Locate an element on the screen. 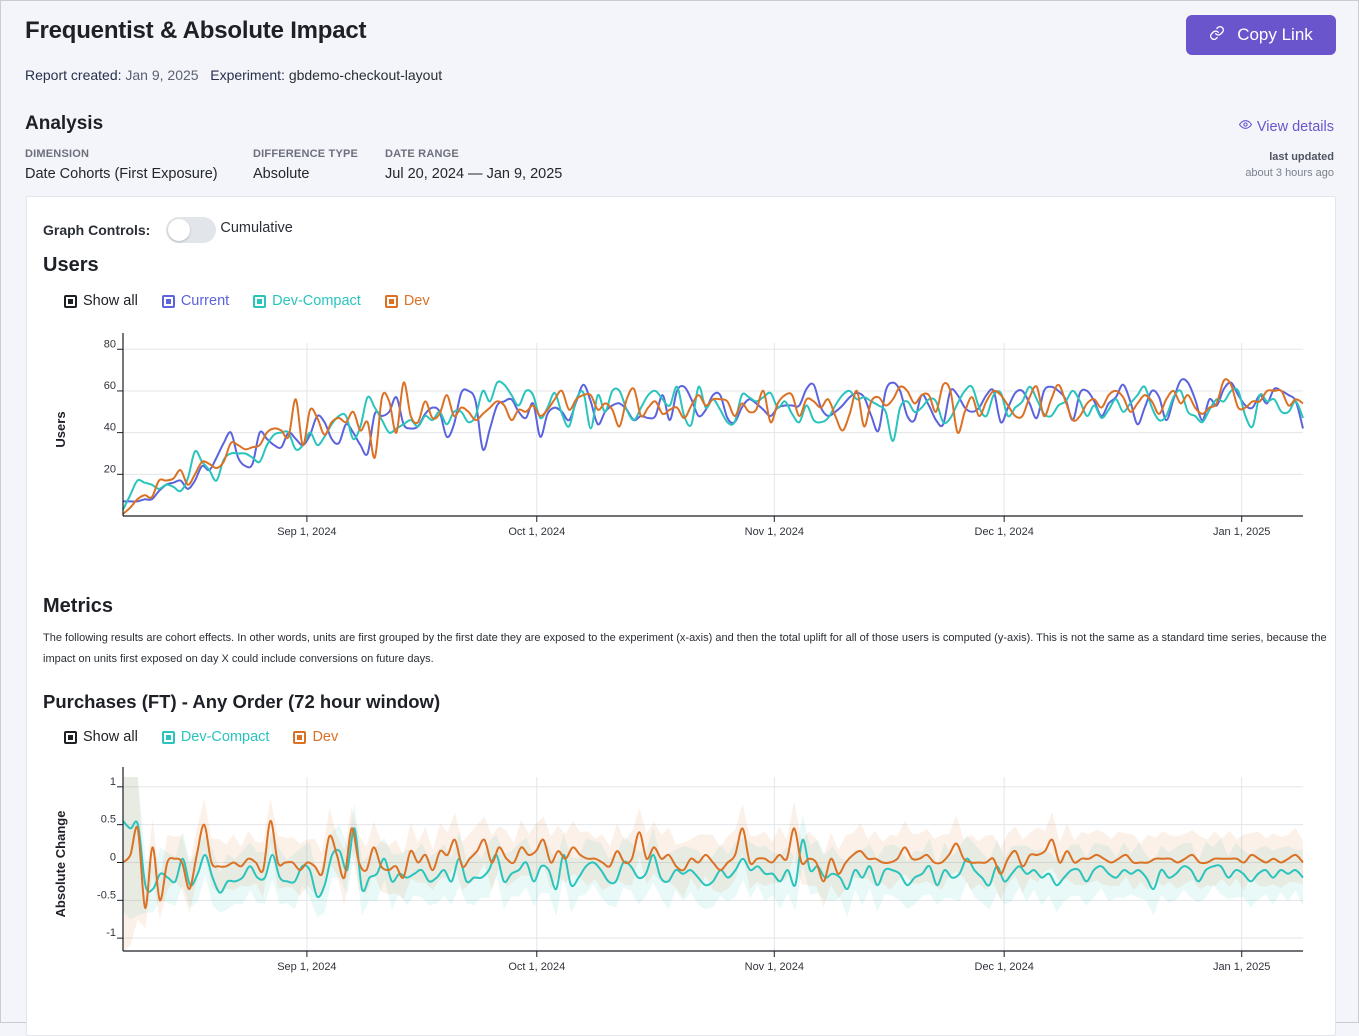  users-series-dev is located at coordinates (713, 446).